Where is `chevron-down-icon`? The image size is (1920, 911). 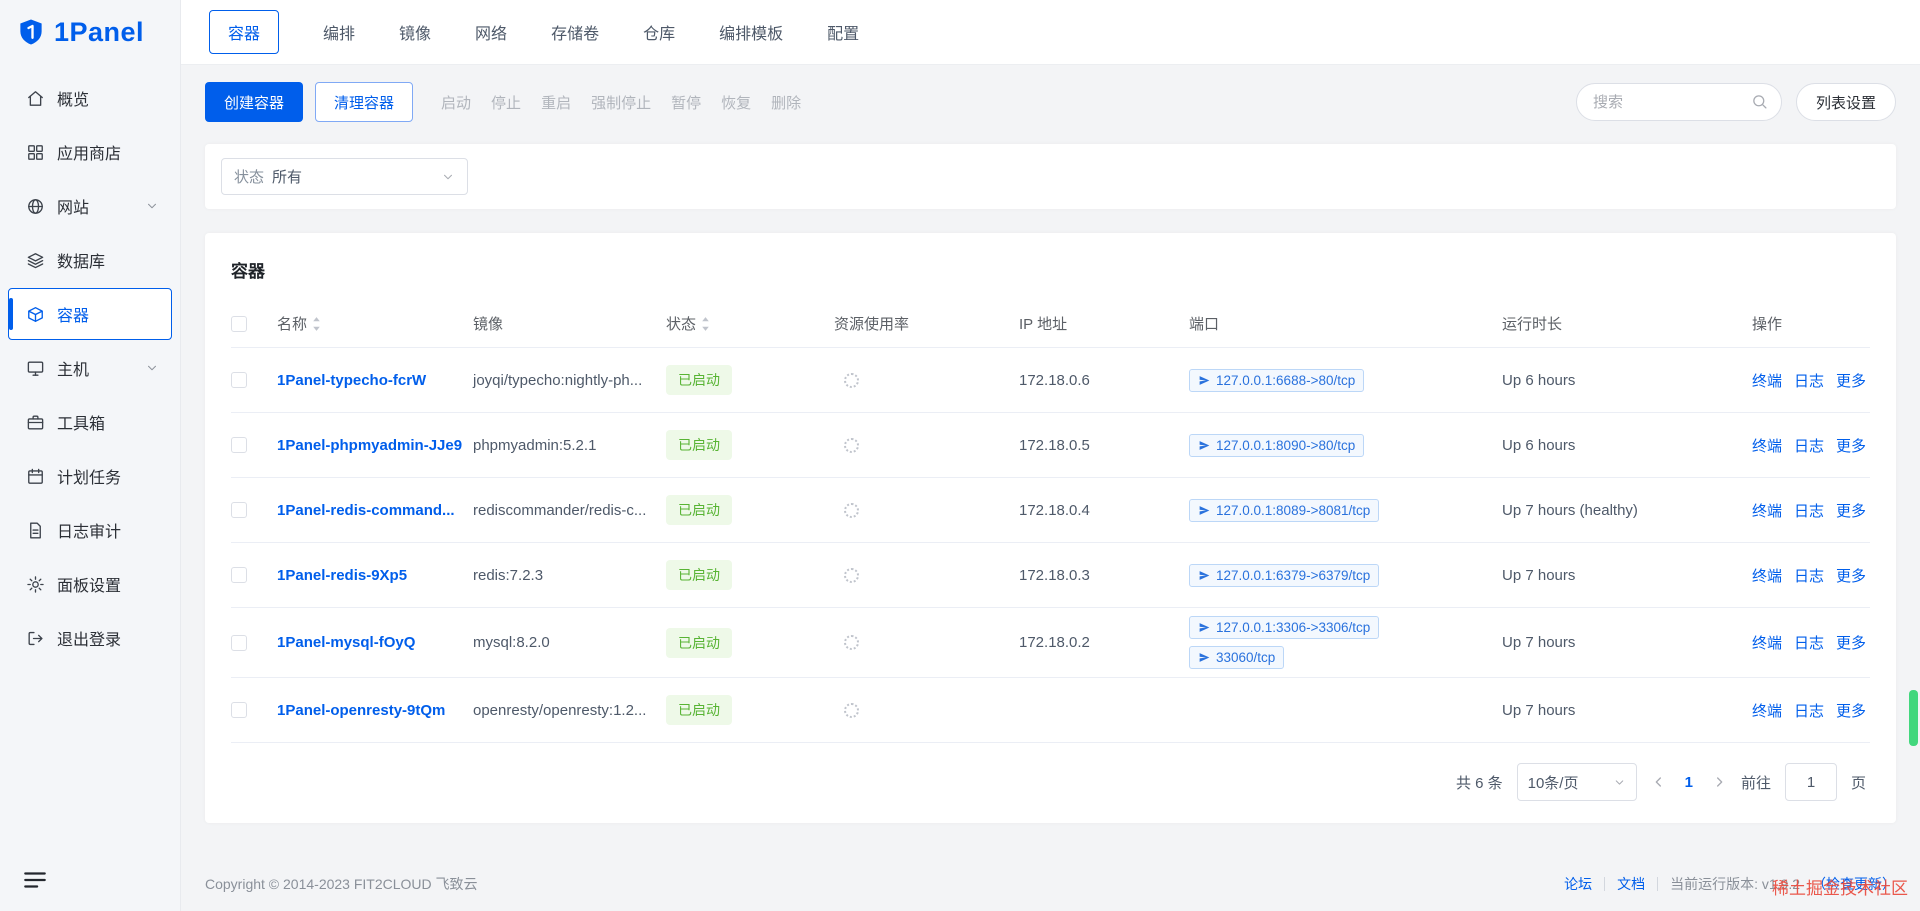 chevron-down-icon is located at coordinates (448, 177).